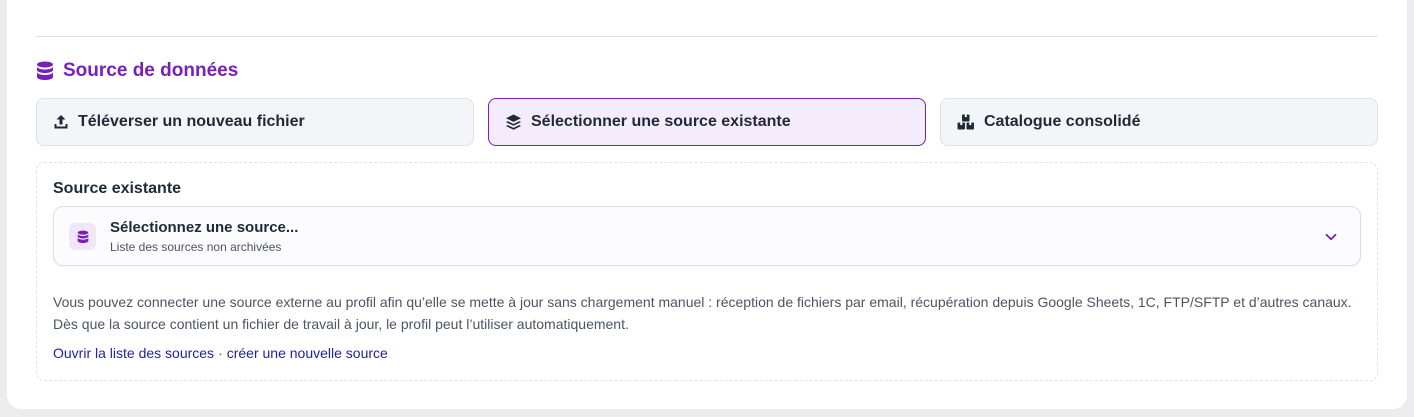 The image size is (1414, 417). I want to click on section-header: Source de données, so click(137, 71).